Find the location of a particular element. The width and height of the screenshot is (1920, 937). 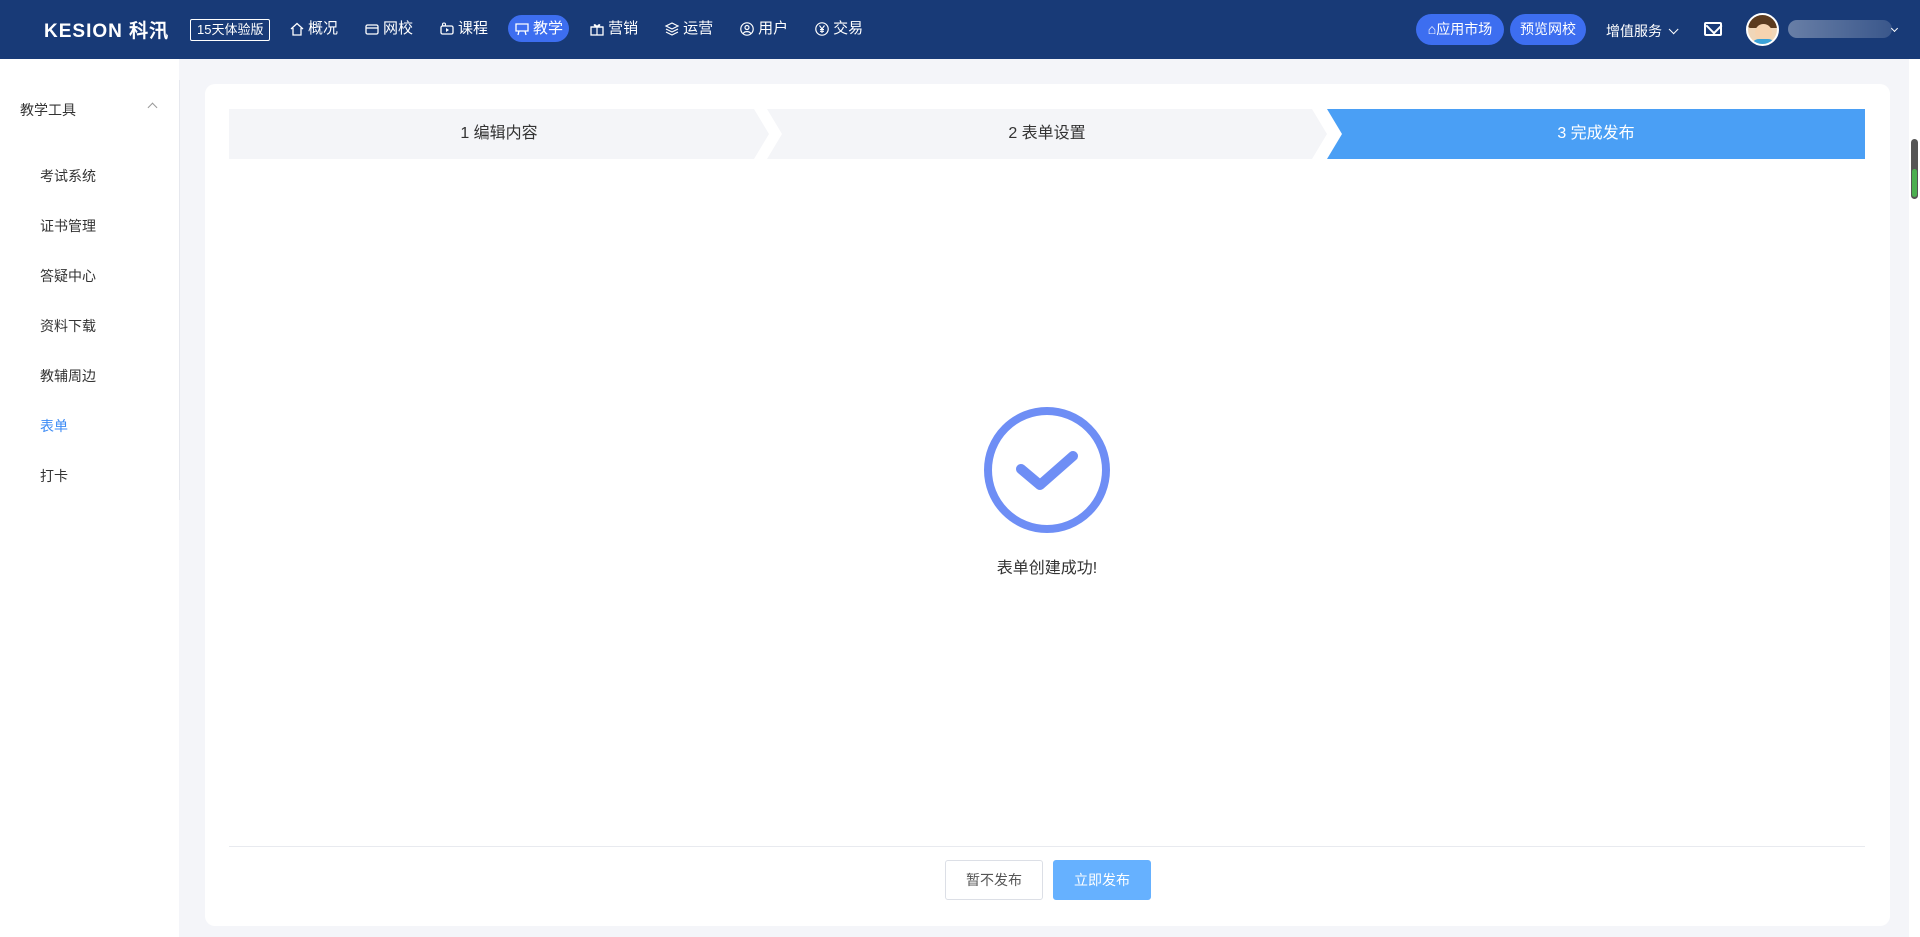

value-services-dropdown: 增值服务 is located at coordinates (1642, 31).